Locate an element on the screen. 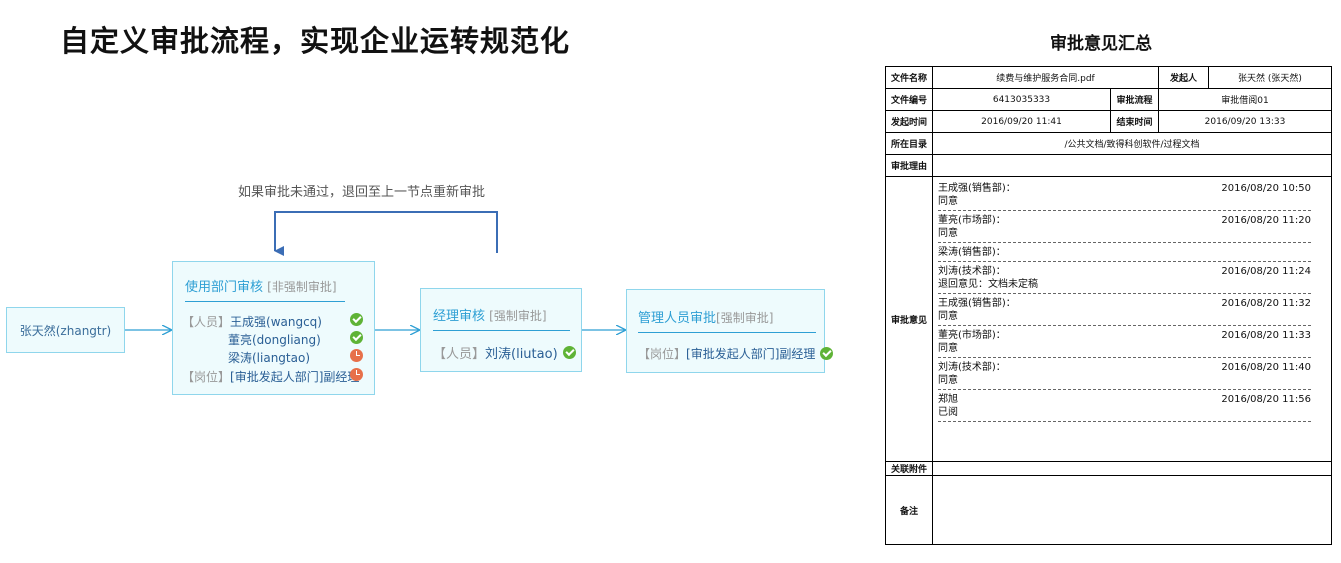  list-item: 梁涛(销售部)： is located at coordinates (1124, 252).